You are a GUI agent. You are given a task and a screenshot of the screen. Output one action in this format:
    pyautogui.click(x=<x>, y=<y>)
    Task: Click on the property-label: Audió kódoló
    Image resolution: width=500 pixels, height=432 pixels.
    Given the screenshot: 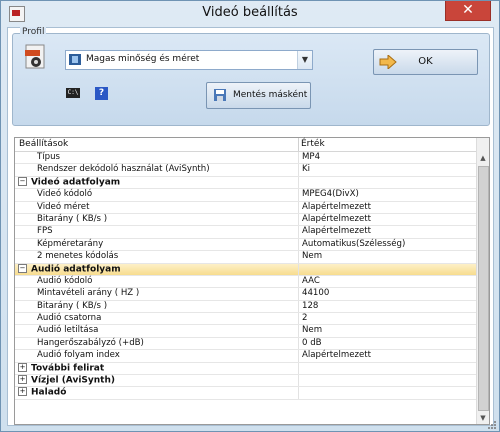 What is the action you would take?
    pyautogui.click(x=65, y=280)
    